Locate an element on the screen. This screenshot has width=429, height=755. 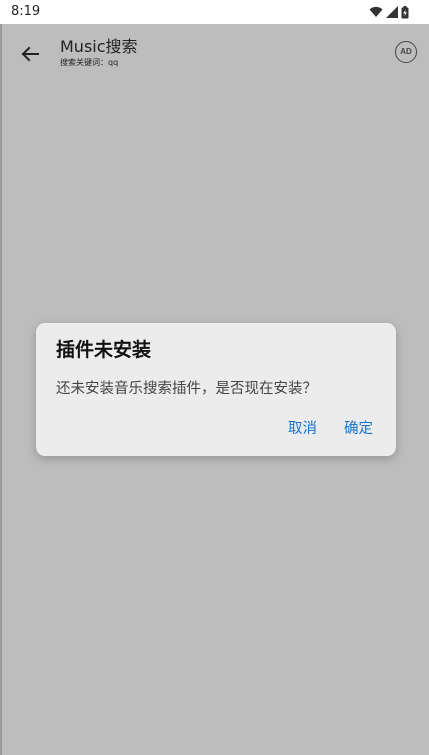
install-plugin-dialog: 插件未安装 还未安装音乐搜索插件，是否现在安装？ 取消 确定 is located at coordinates (216, 389).